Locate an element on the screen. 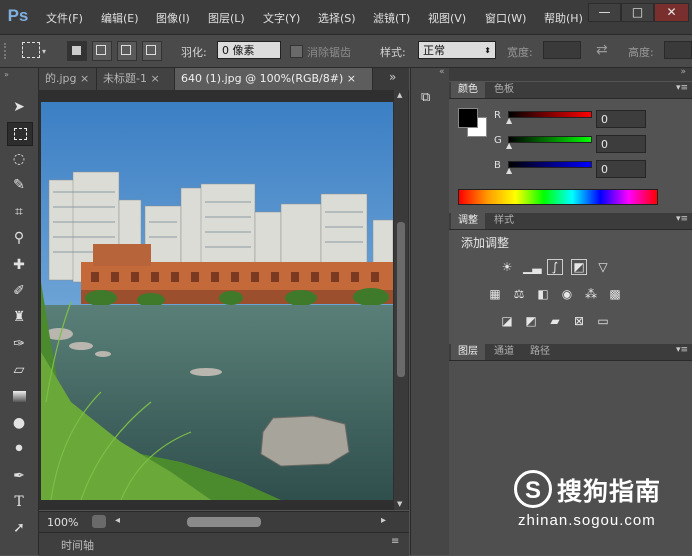  rect-marquee-preset-icon is located at coordinates (31, 50).